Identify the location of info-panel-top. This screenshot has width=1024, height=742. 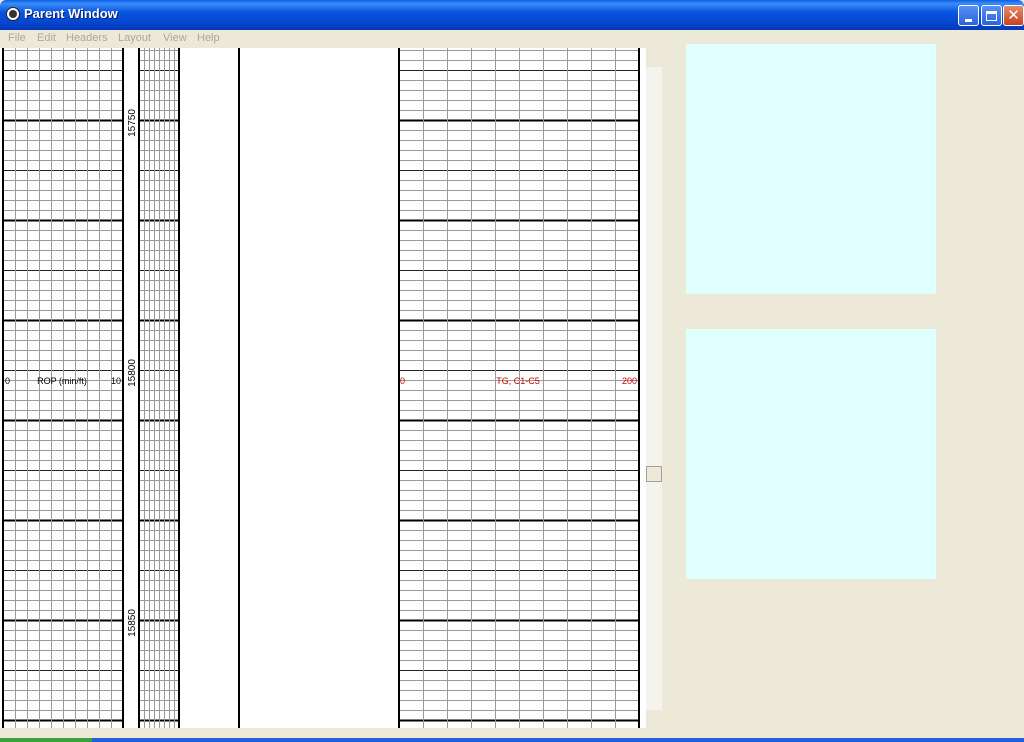
(811, 169).